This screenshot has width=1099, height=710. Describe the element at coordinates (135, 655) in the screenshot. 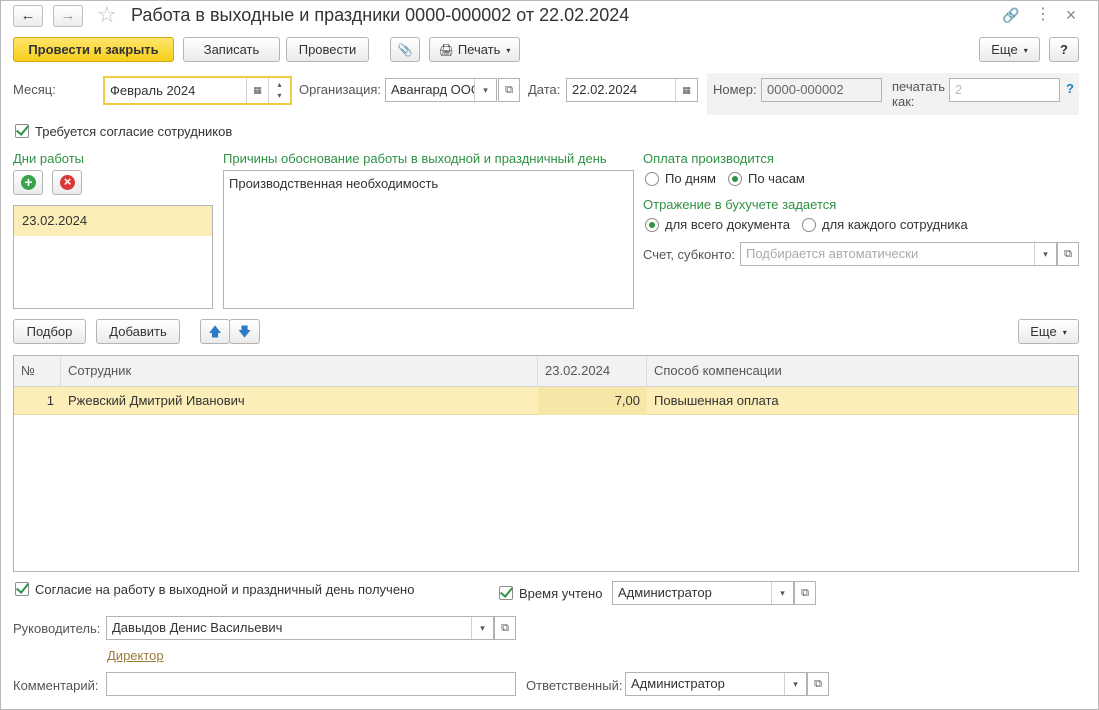

I see `head-position-link: Директор` at that location.